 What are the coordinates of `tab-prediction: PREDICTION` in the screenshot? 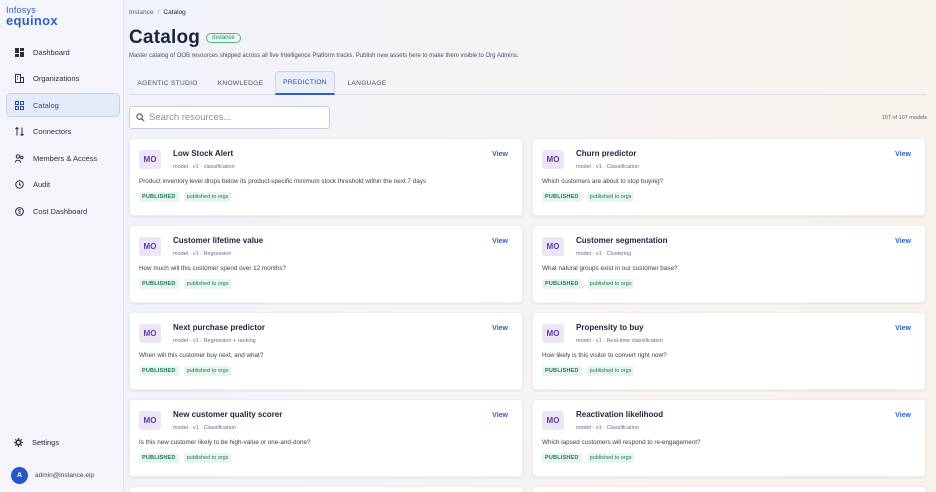 It's located at (305, 83).